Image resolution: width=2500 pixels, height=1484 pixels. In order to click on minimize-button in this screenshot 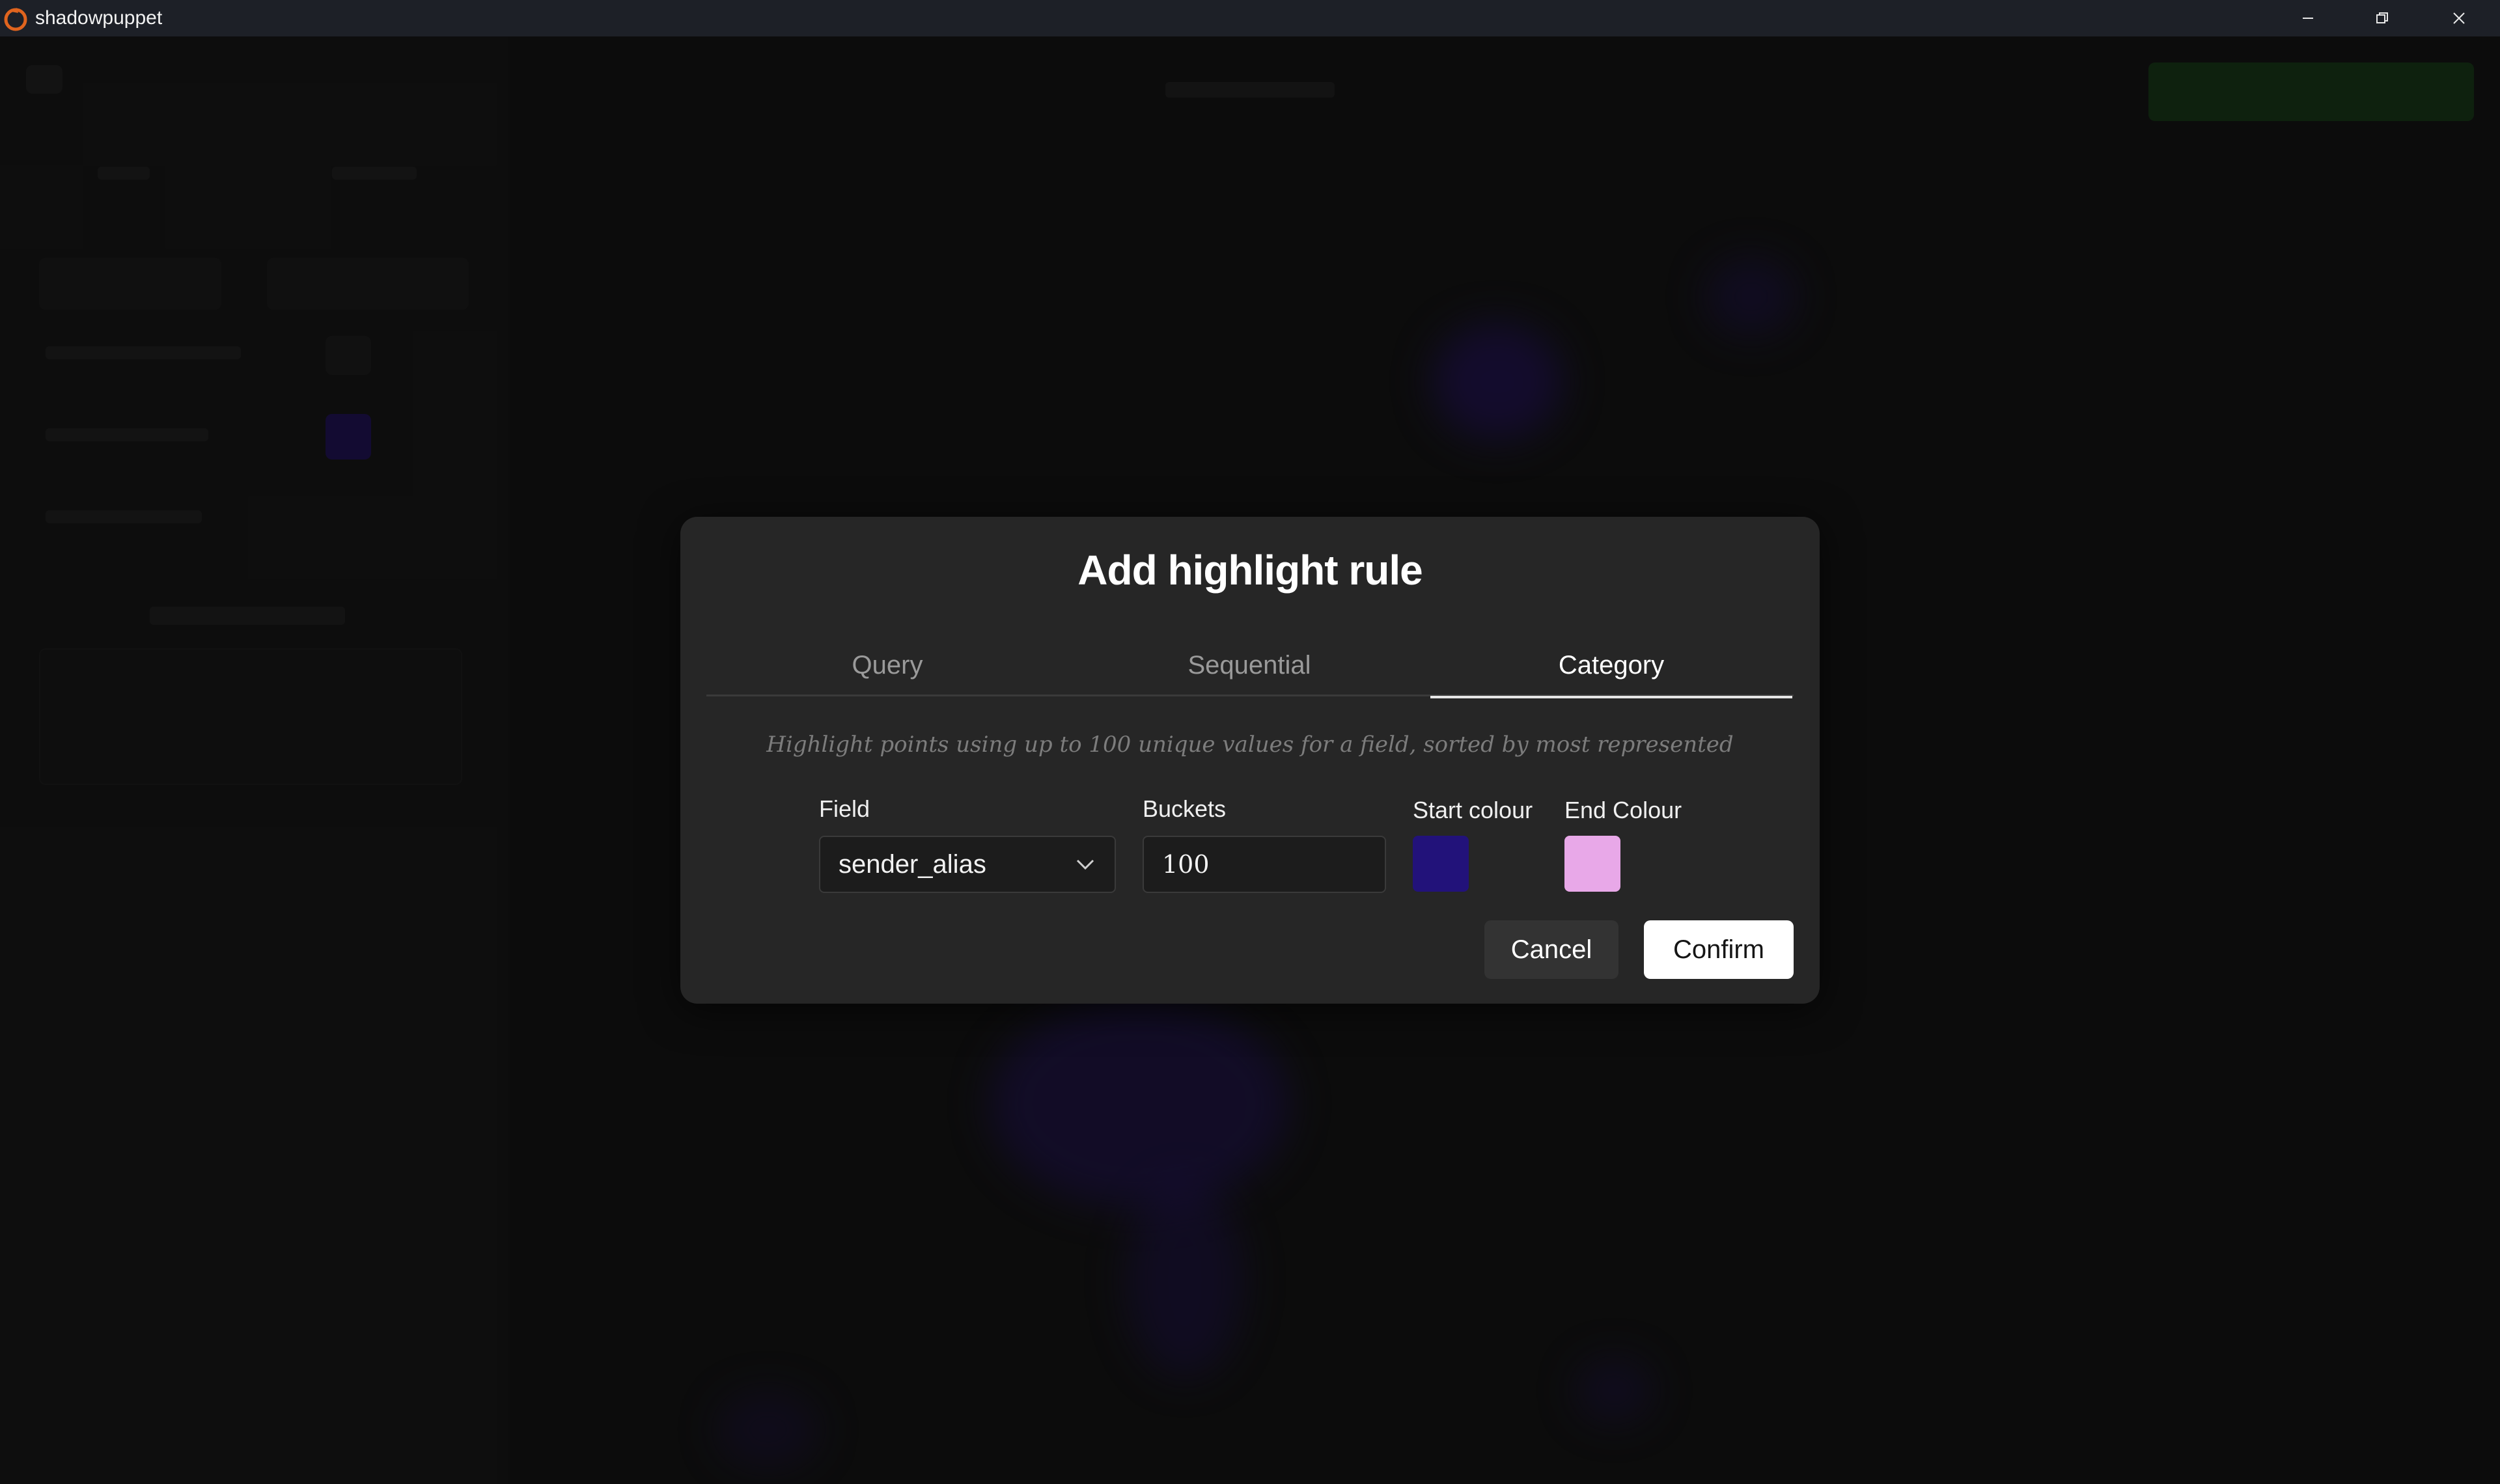, I will do `click(2308, 18)`.